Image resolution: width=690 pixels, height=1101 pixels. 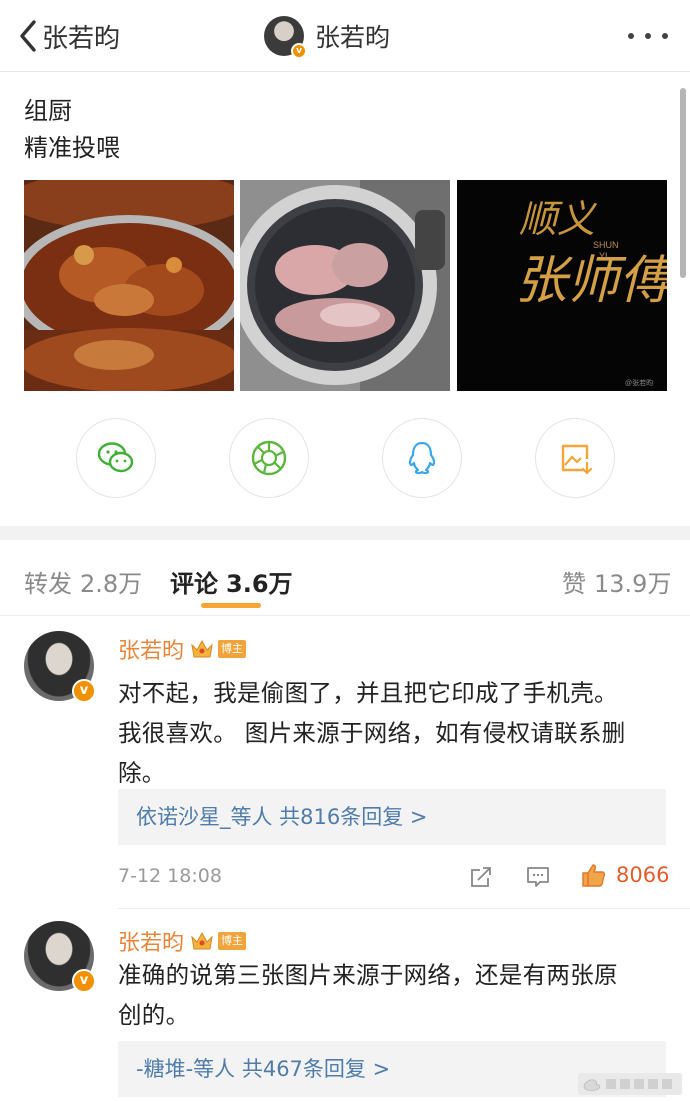 I want to click on tab-repost: 转发 2.8万, so click(x=83, y=581).